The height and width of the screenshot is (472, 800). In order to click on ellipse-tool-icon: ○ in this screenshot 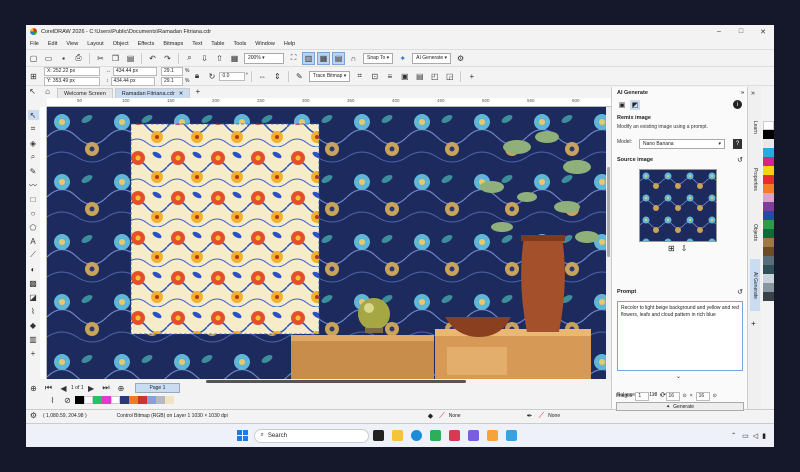, I will do `click(33, 213)`.